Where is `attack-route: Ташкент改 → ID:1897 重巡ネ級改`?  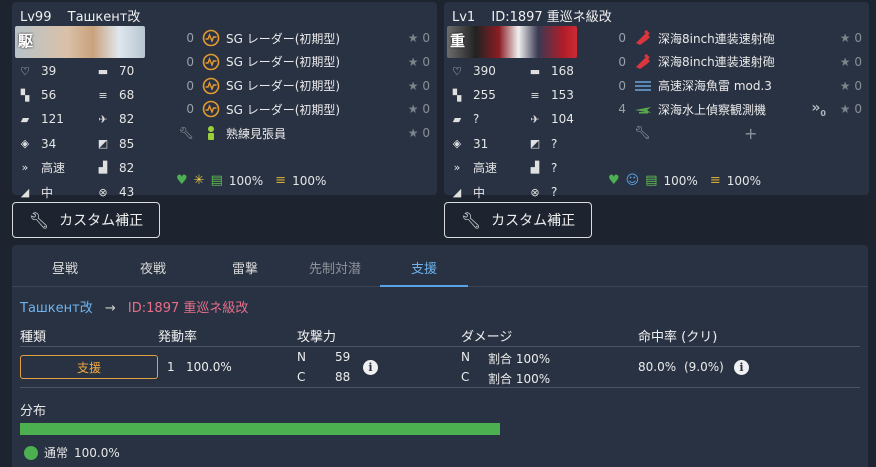 attack-route: Ташкент改 → ID:1897 重巡ネ級改 is located at coordinates (134, 306).